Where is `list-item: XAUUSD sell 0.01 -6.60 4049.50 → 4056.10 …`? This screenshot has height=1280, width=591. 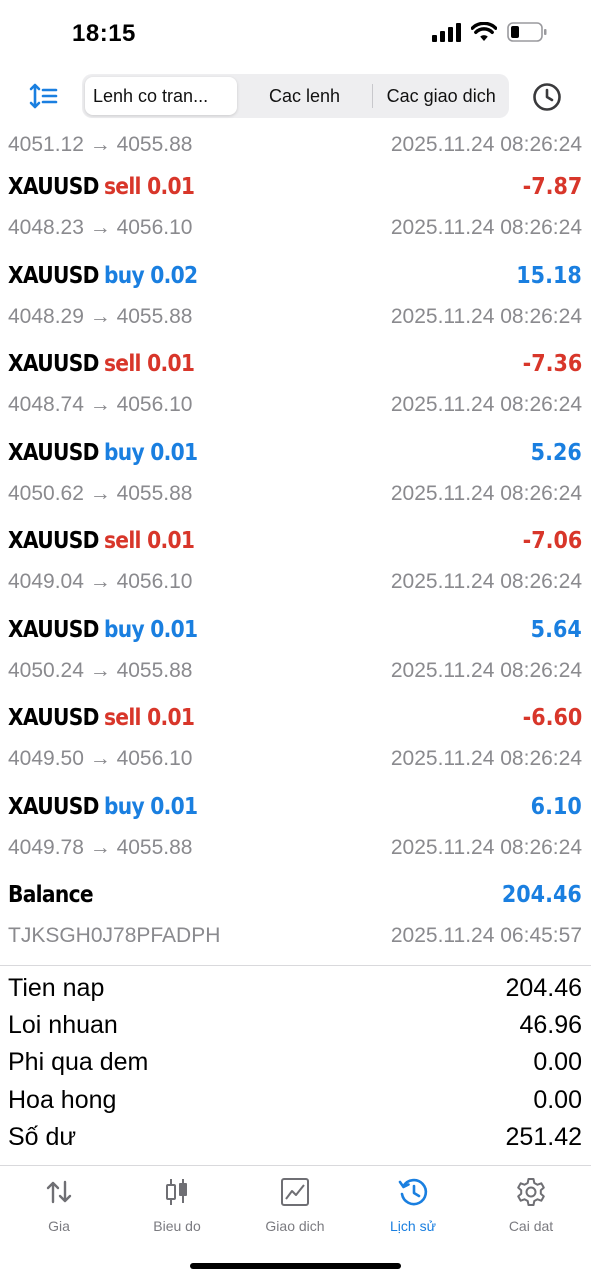
list-item: XAUUSD sell 0.01 -6.60 4049.50 → 4056.10 … is located at coordinates (295, 741).